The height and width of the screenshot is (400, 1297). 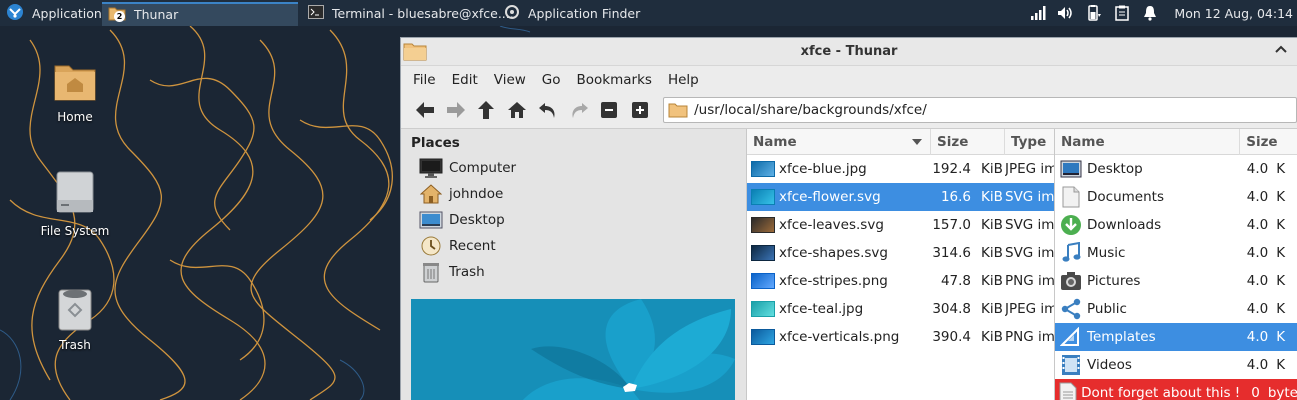 I want to click on folder-name: Pictures, so click(x=1114, y=281).